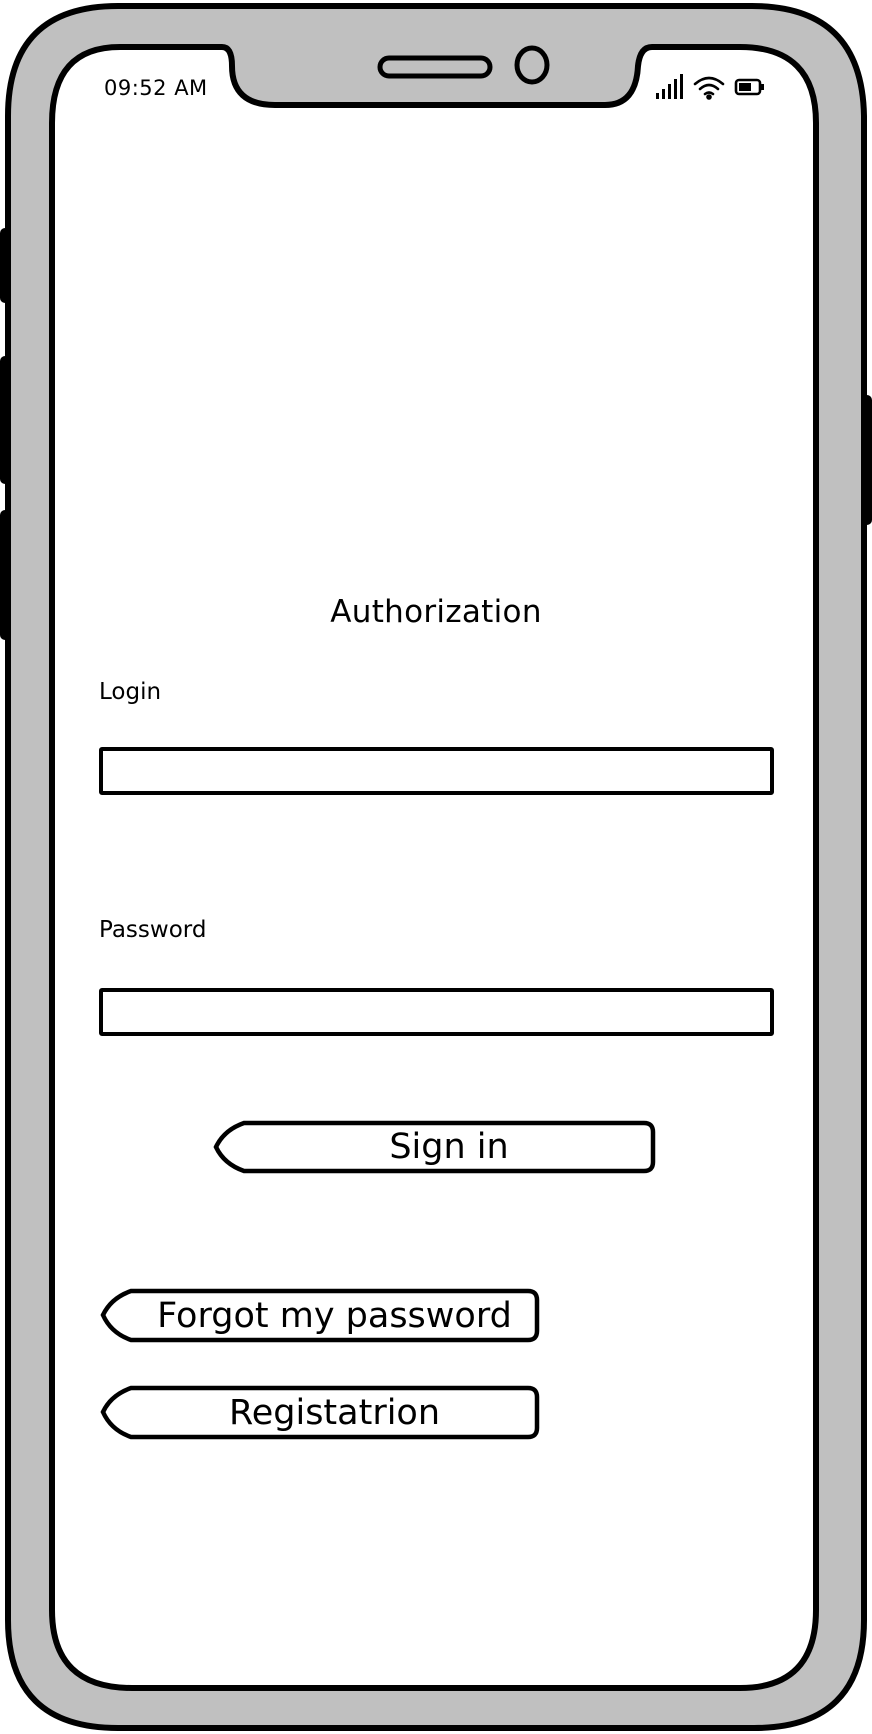  I want to click on registration-button: Registatrion, so click(319, 1412).